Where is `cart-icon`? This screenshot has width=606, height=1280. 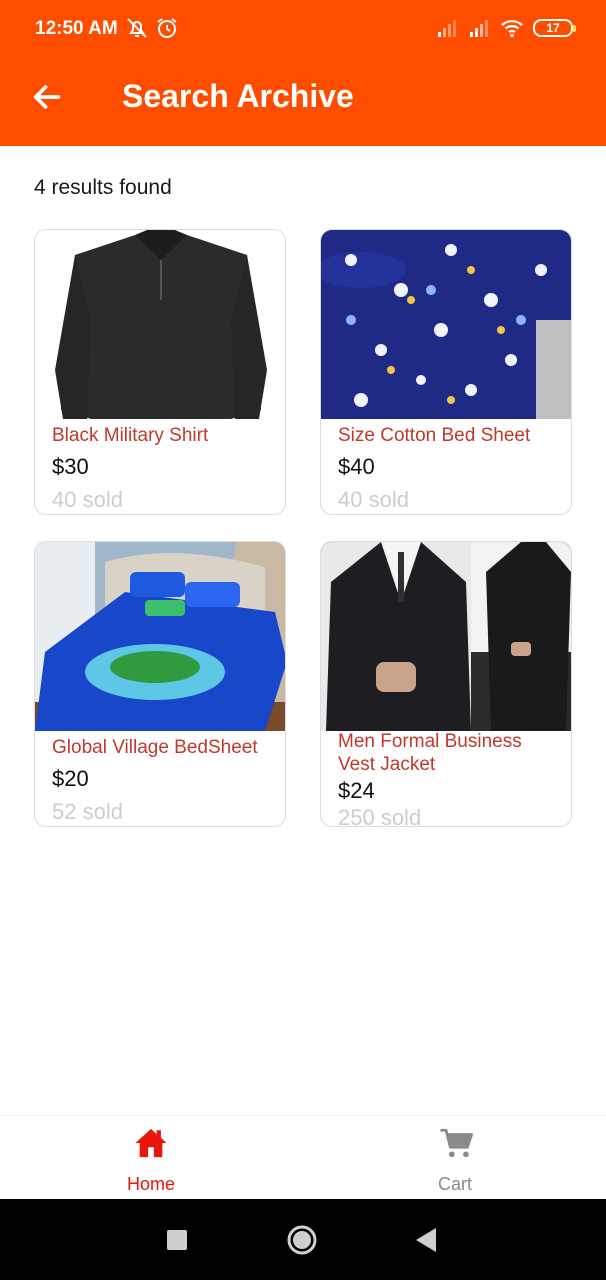
cart-icon is located at coordinates (456, 1143).